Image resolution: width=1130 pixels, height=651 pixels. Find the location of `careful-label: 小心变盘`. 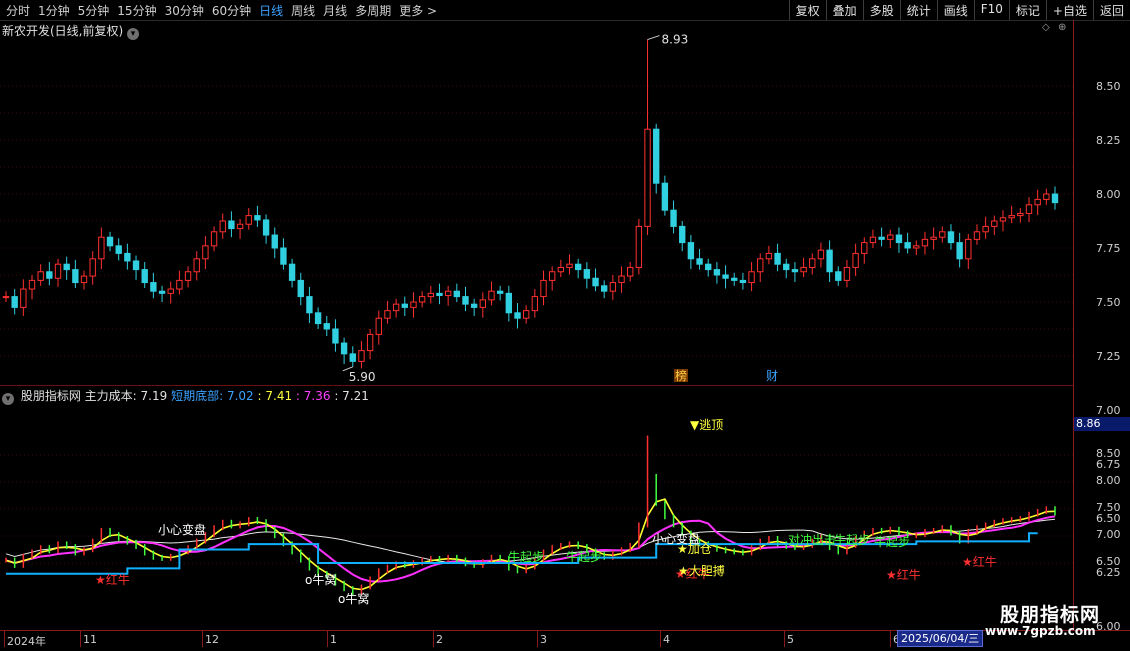

careful-label: 小心变盘 is located at coordinates (182, 530).